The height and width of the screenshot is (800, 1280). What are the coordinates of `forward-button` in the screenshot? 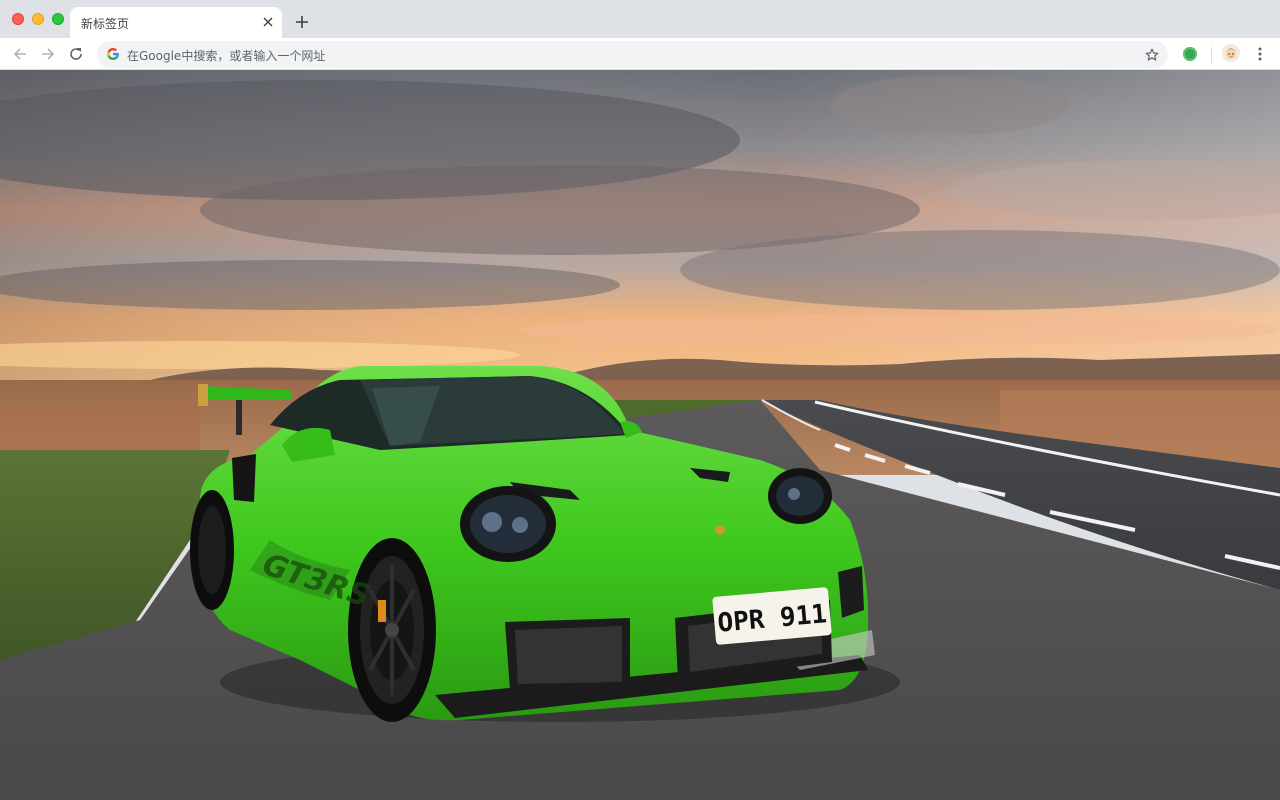 It's located at (48, 54).